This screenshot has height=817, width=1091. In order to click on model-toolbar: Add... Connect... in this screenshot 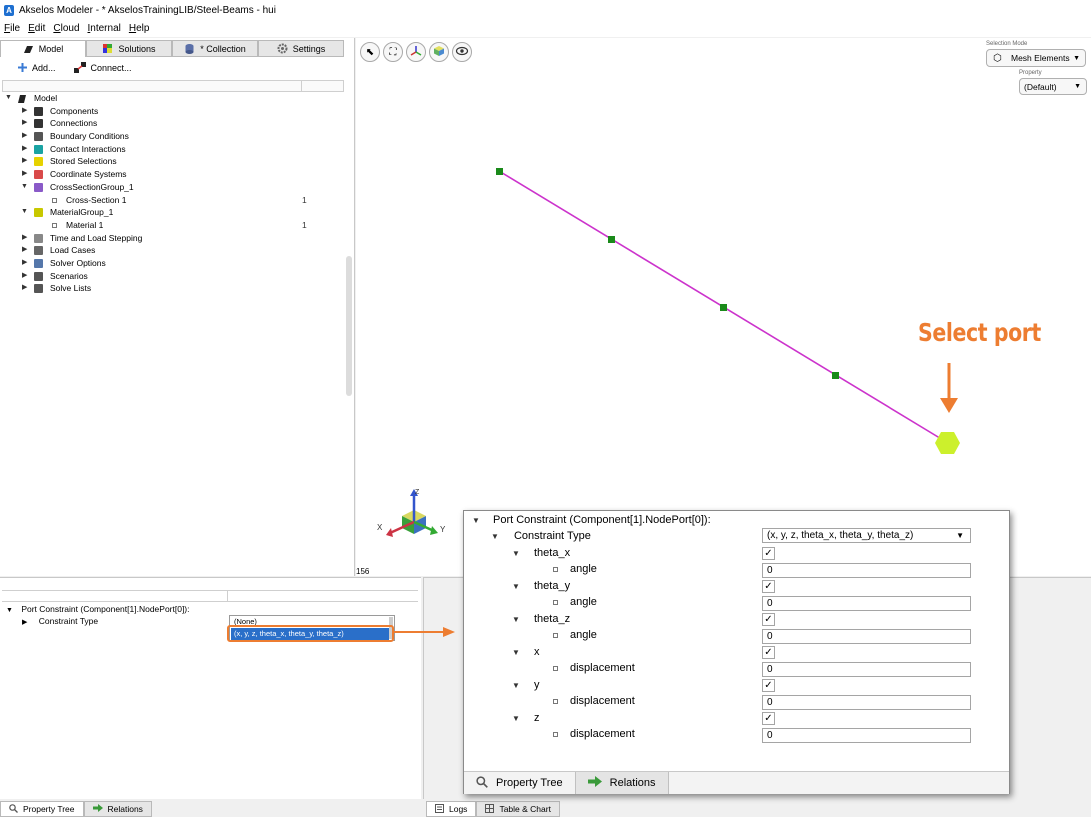, I will do `click(84, 68)`.